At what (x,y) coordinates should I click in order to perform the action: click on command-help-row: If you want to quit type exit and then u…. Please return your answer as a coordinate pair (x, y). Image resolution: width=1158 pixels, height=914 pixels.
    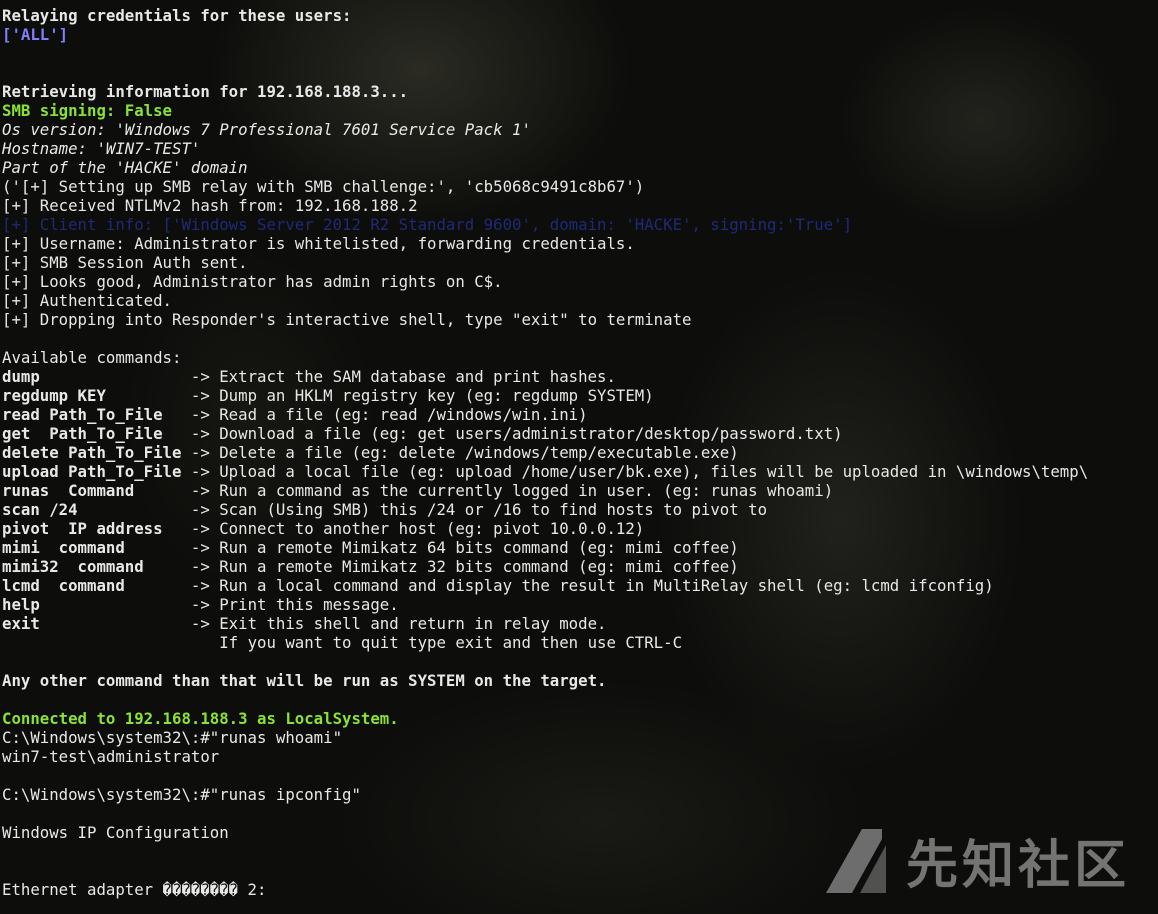
    Looking at the image, I should click on (580, 642).